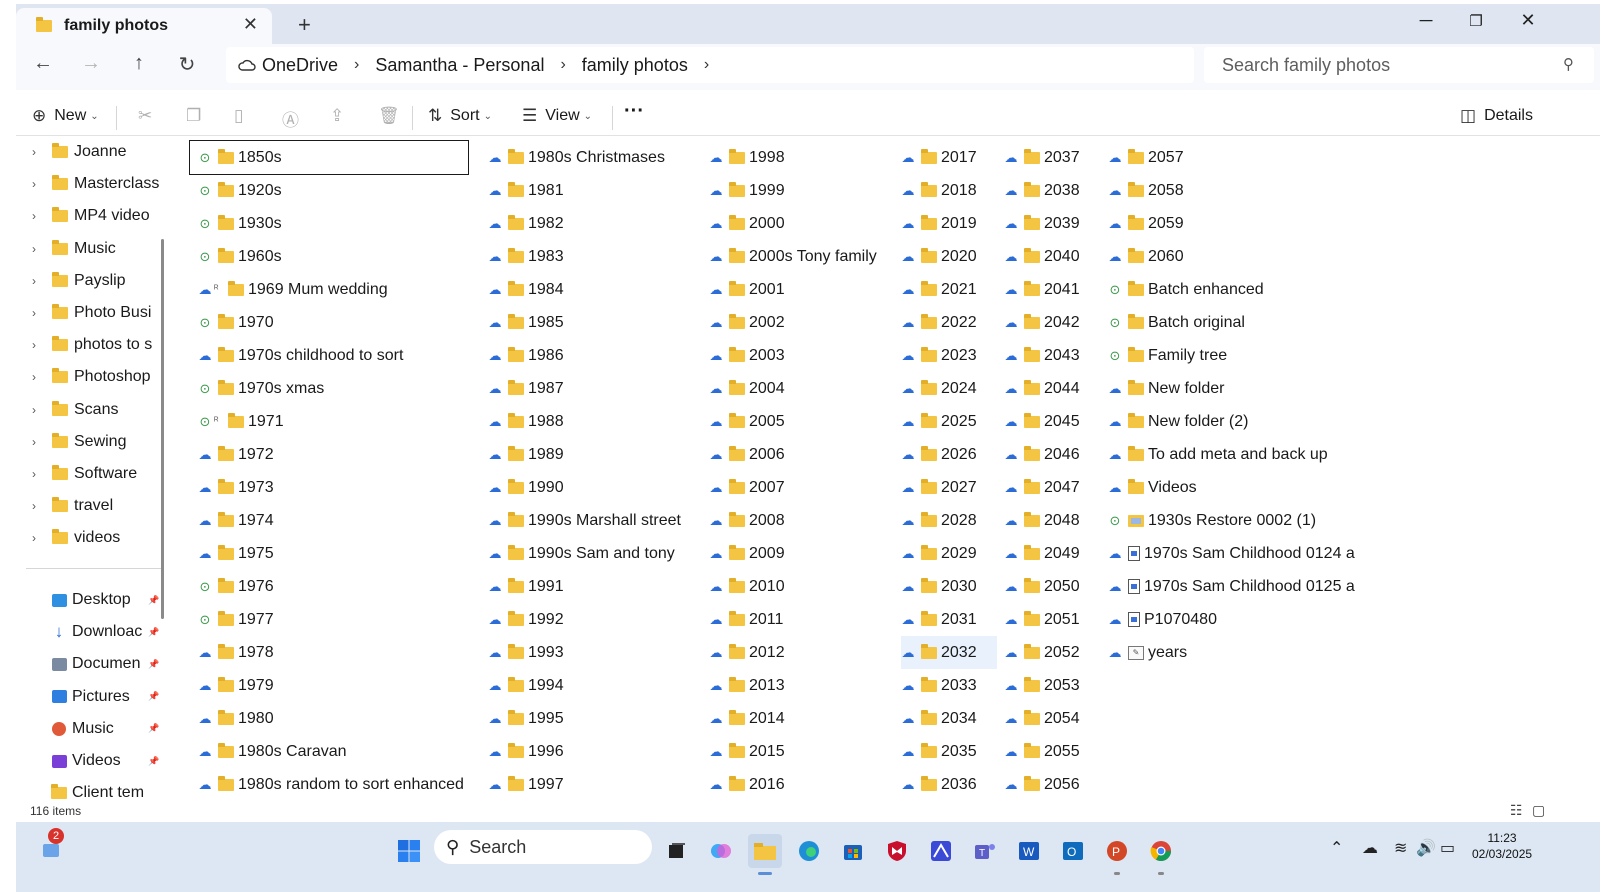 Image resolution: width=1615 pixels, height=892 pixels. Describe the element at coordinates (590, 652) in the screenshot. I see `folder-item-1993: ☁ 1993` at that location.